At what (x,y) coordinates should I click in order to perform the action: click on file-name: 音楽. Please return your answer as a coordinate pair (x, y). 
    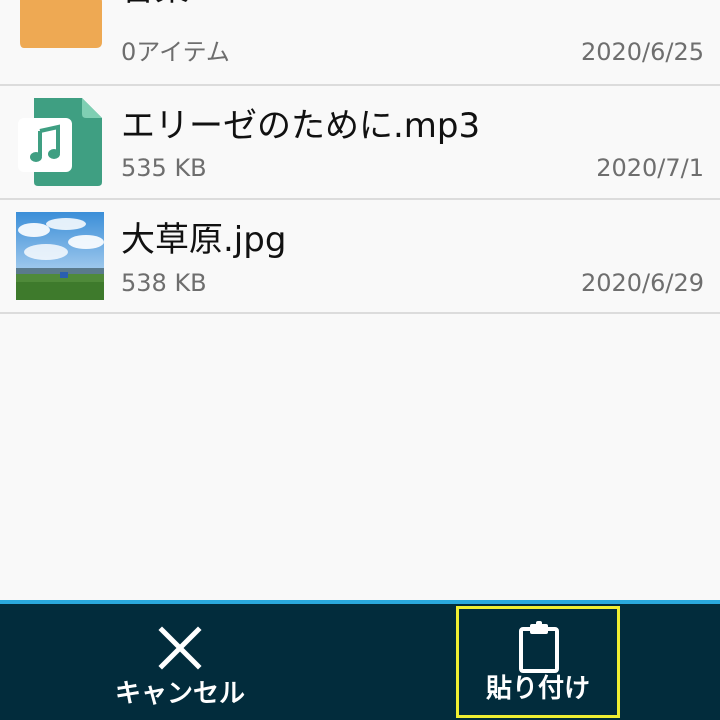
    Looking at the image, I should click on (155, 3).